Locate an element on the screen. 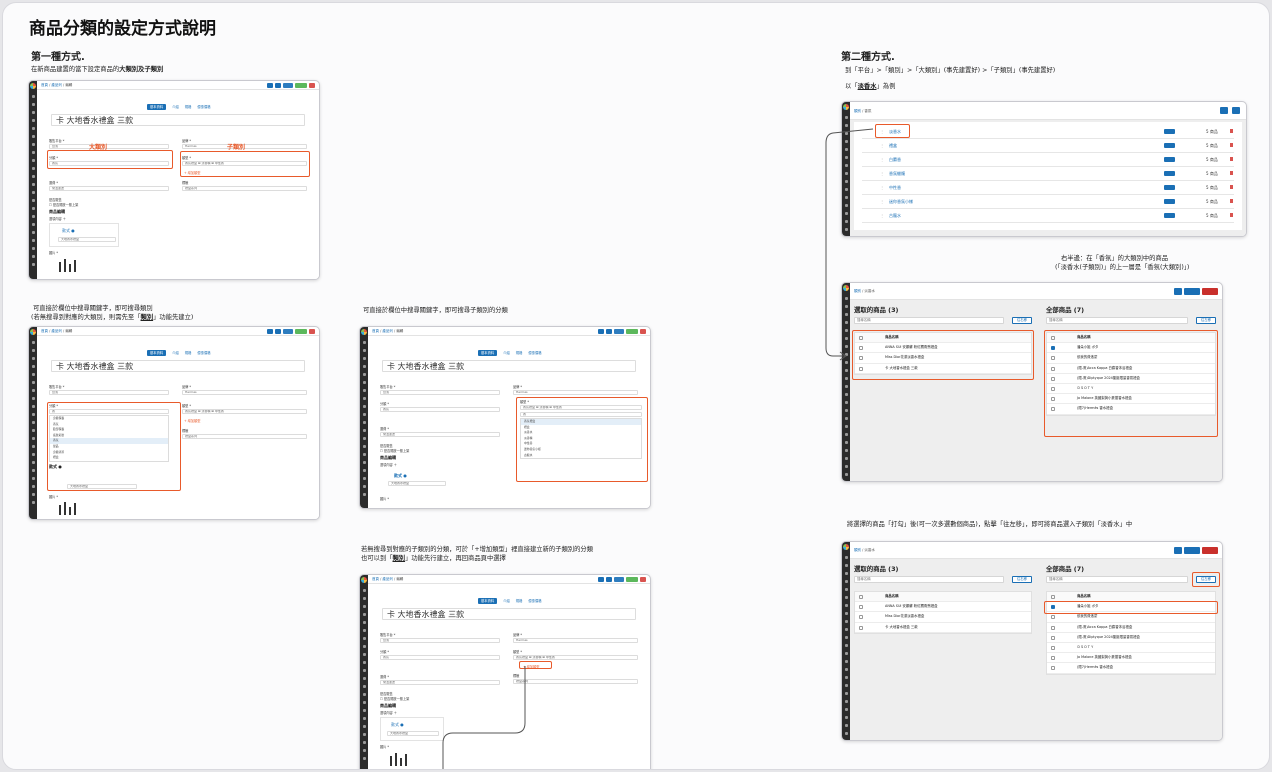 The width and height of the screenshot is (1272, 772). table-row: (限-清)Acca Kappa 白麝香沐浴禮盒 is located at coordinates (1131, 628).